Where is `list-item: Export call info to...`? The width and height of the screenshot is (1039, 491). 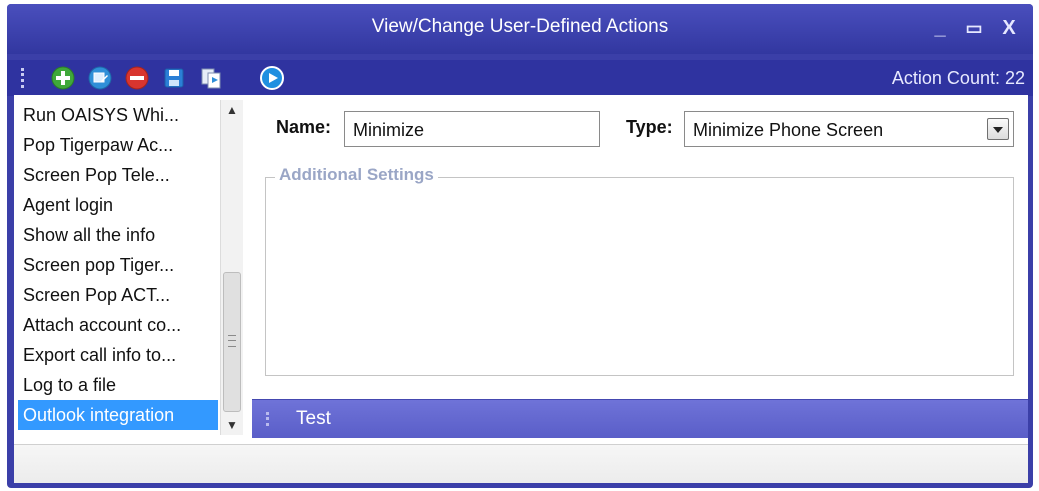 list-item: Export call info to... is located at coordinates (118, 355).